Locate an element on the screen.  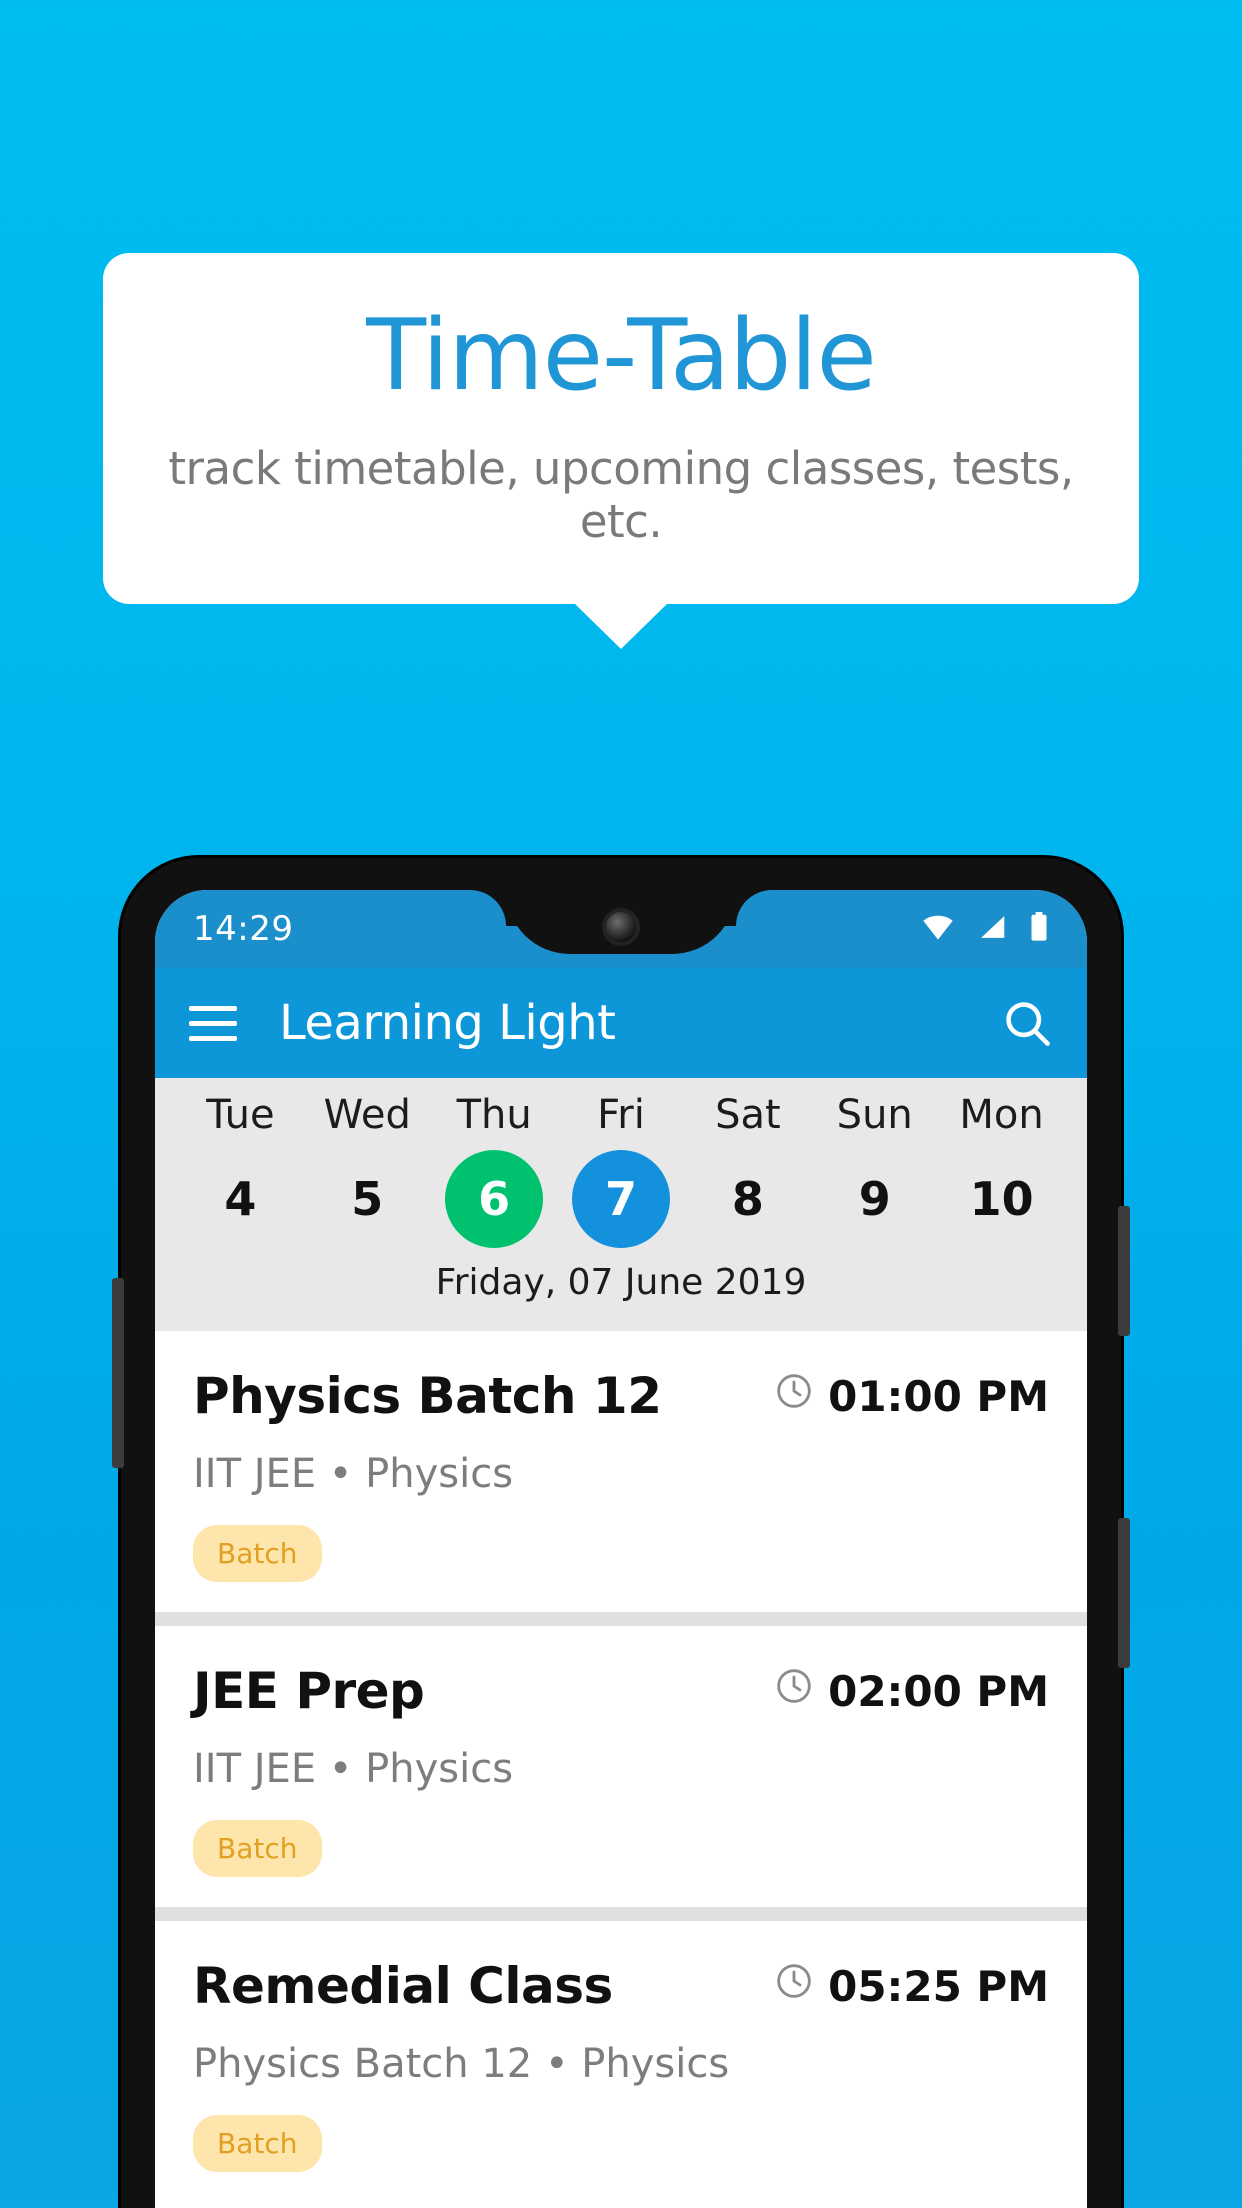
day-number-selected: 7 is located at coordinates (621, 1199).